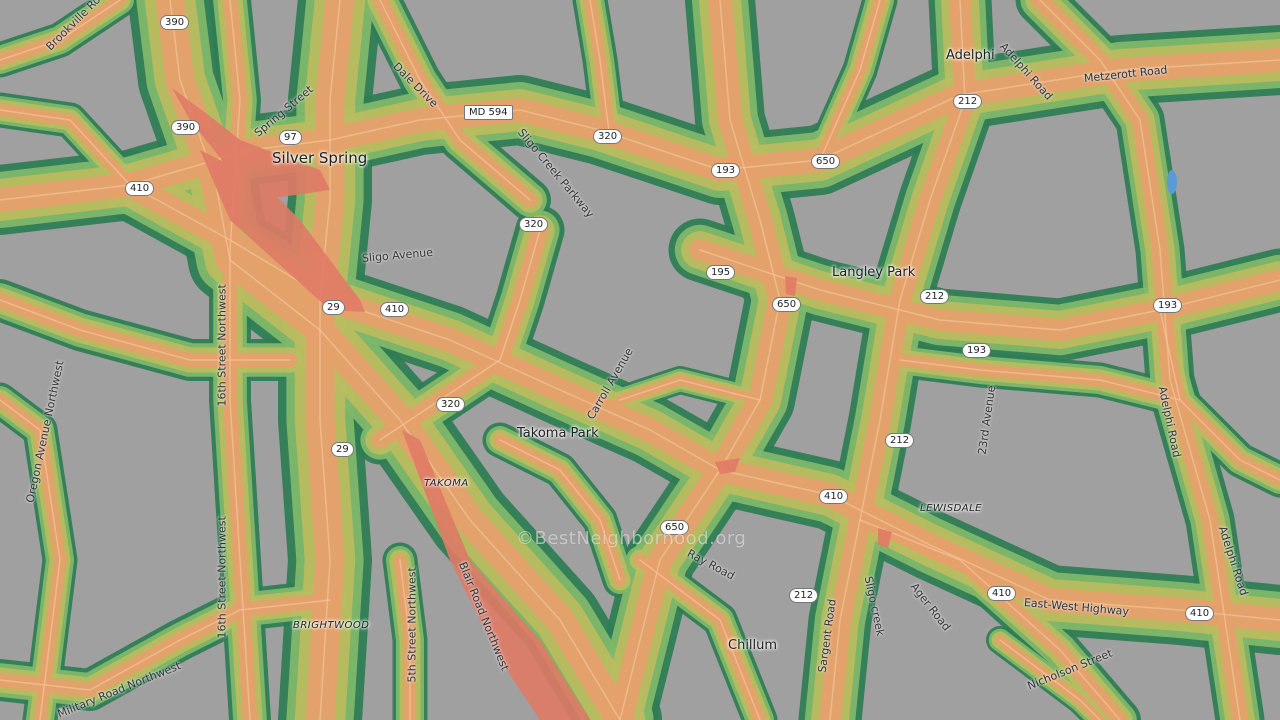 The image size is (1280, 720). What do you see at coordinates (222, 577) in the screenshot?
I see `street-16th-2: 16th Street Northwest` at bounding box center [222, 577].